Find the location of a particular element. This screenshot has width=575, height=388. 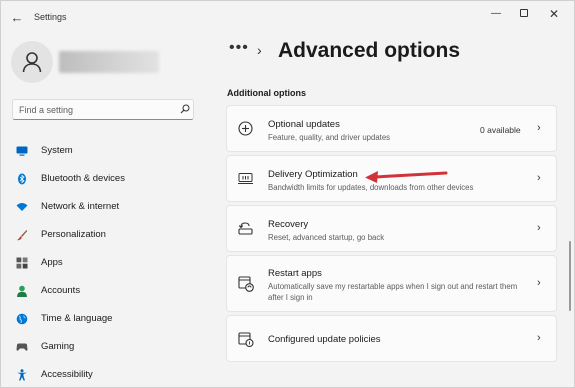

card-title: Restart apps is located at coordinates (295, 273).